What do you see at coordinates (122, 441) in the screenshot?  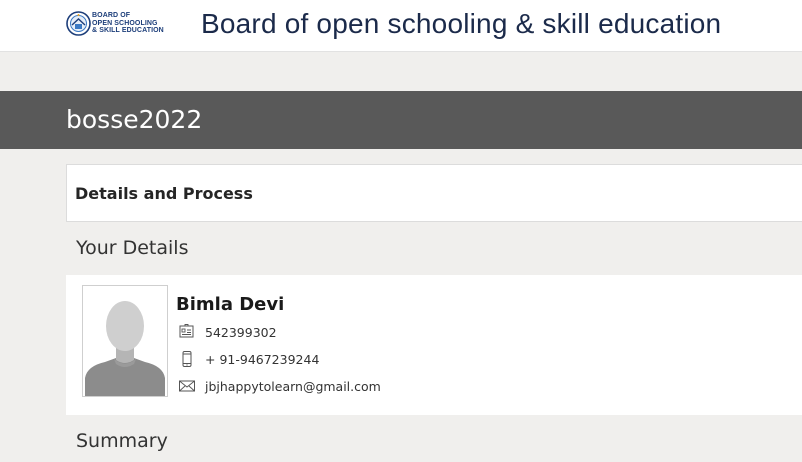 I see `summary-heading: Summary` at bounding box center [122, 441].